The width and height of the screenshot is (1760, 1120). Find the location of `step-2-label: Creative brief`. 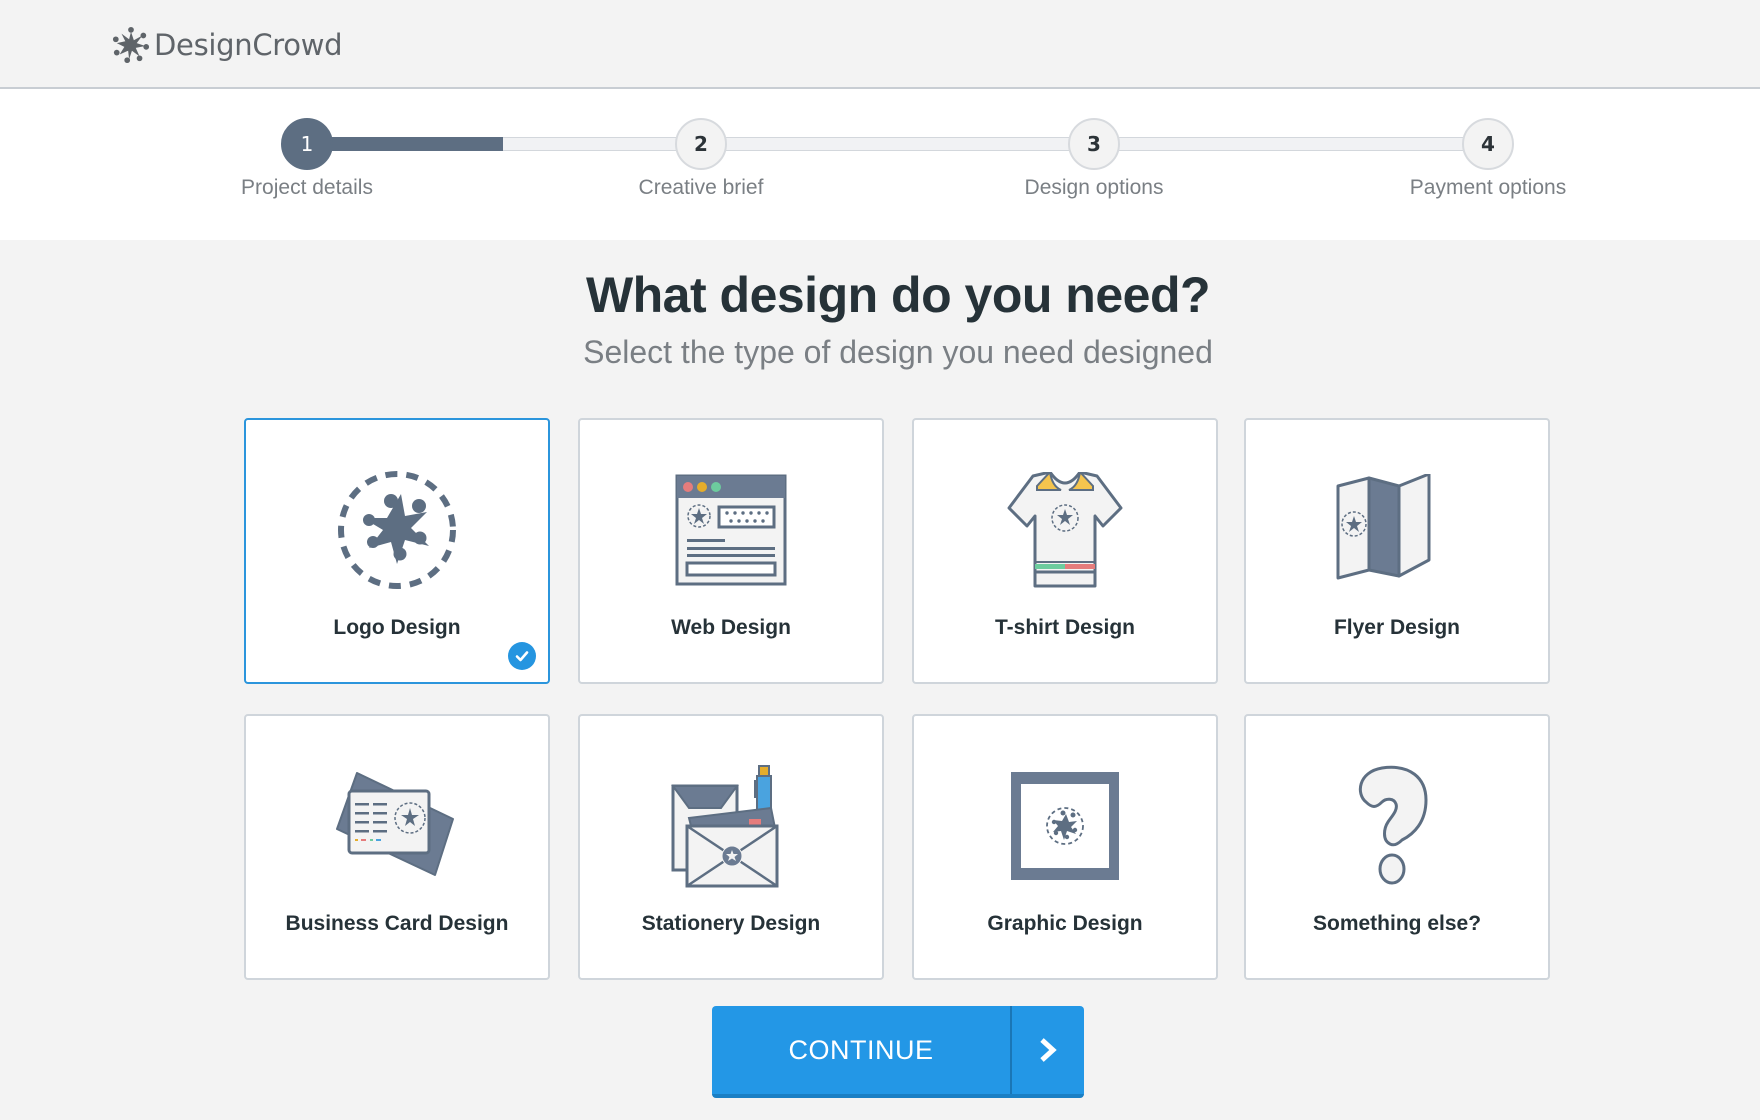

step-2-label: Creative brief is located at coordinates (701, 187).